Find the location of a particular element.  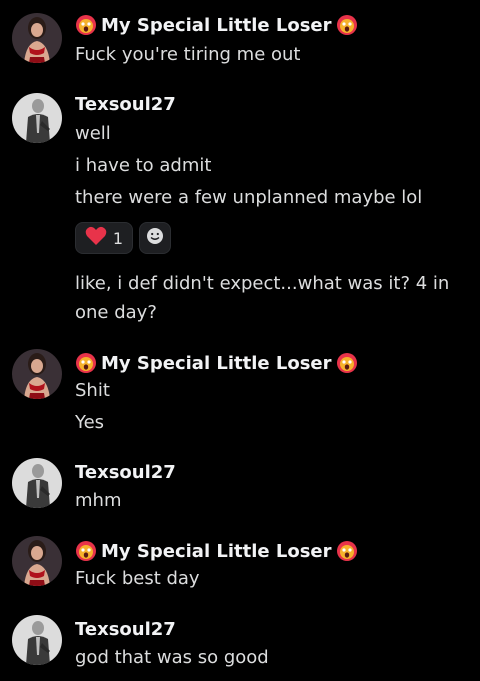

message-text: Shit is located at coordinates (92, 390).